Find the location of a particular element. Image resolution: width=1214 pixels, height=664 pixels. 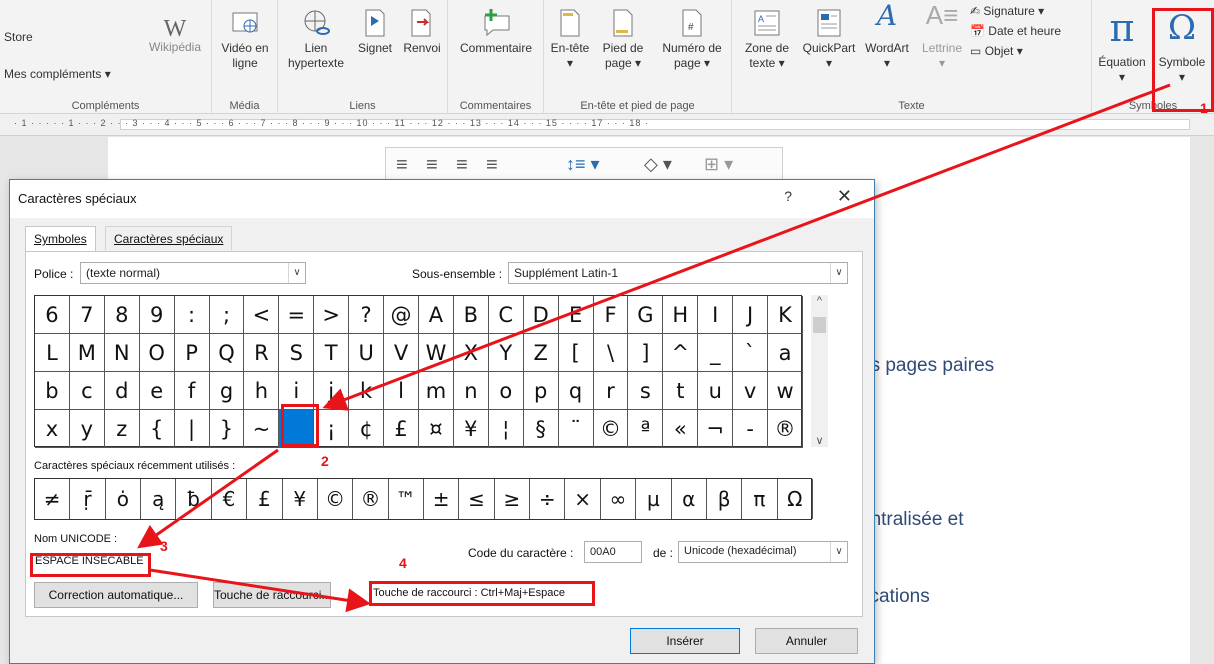

symbol-cell: ¨ is located at coordinates (576, 429).